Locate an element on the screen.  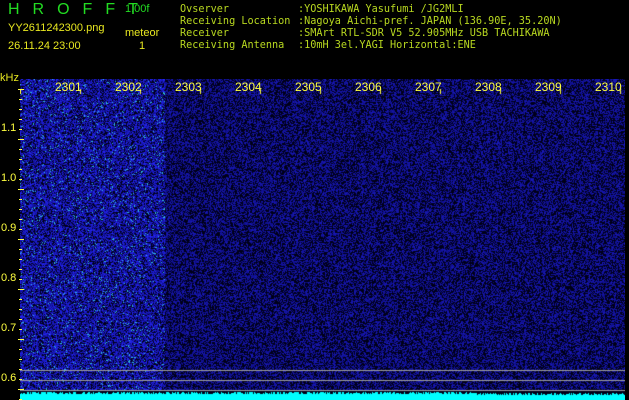
x-label: 2307 is located at coordinates (428, 87).